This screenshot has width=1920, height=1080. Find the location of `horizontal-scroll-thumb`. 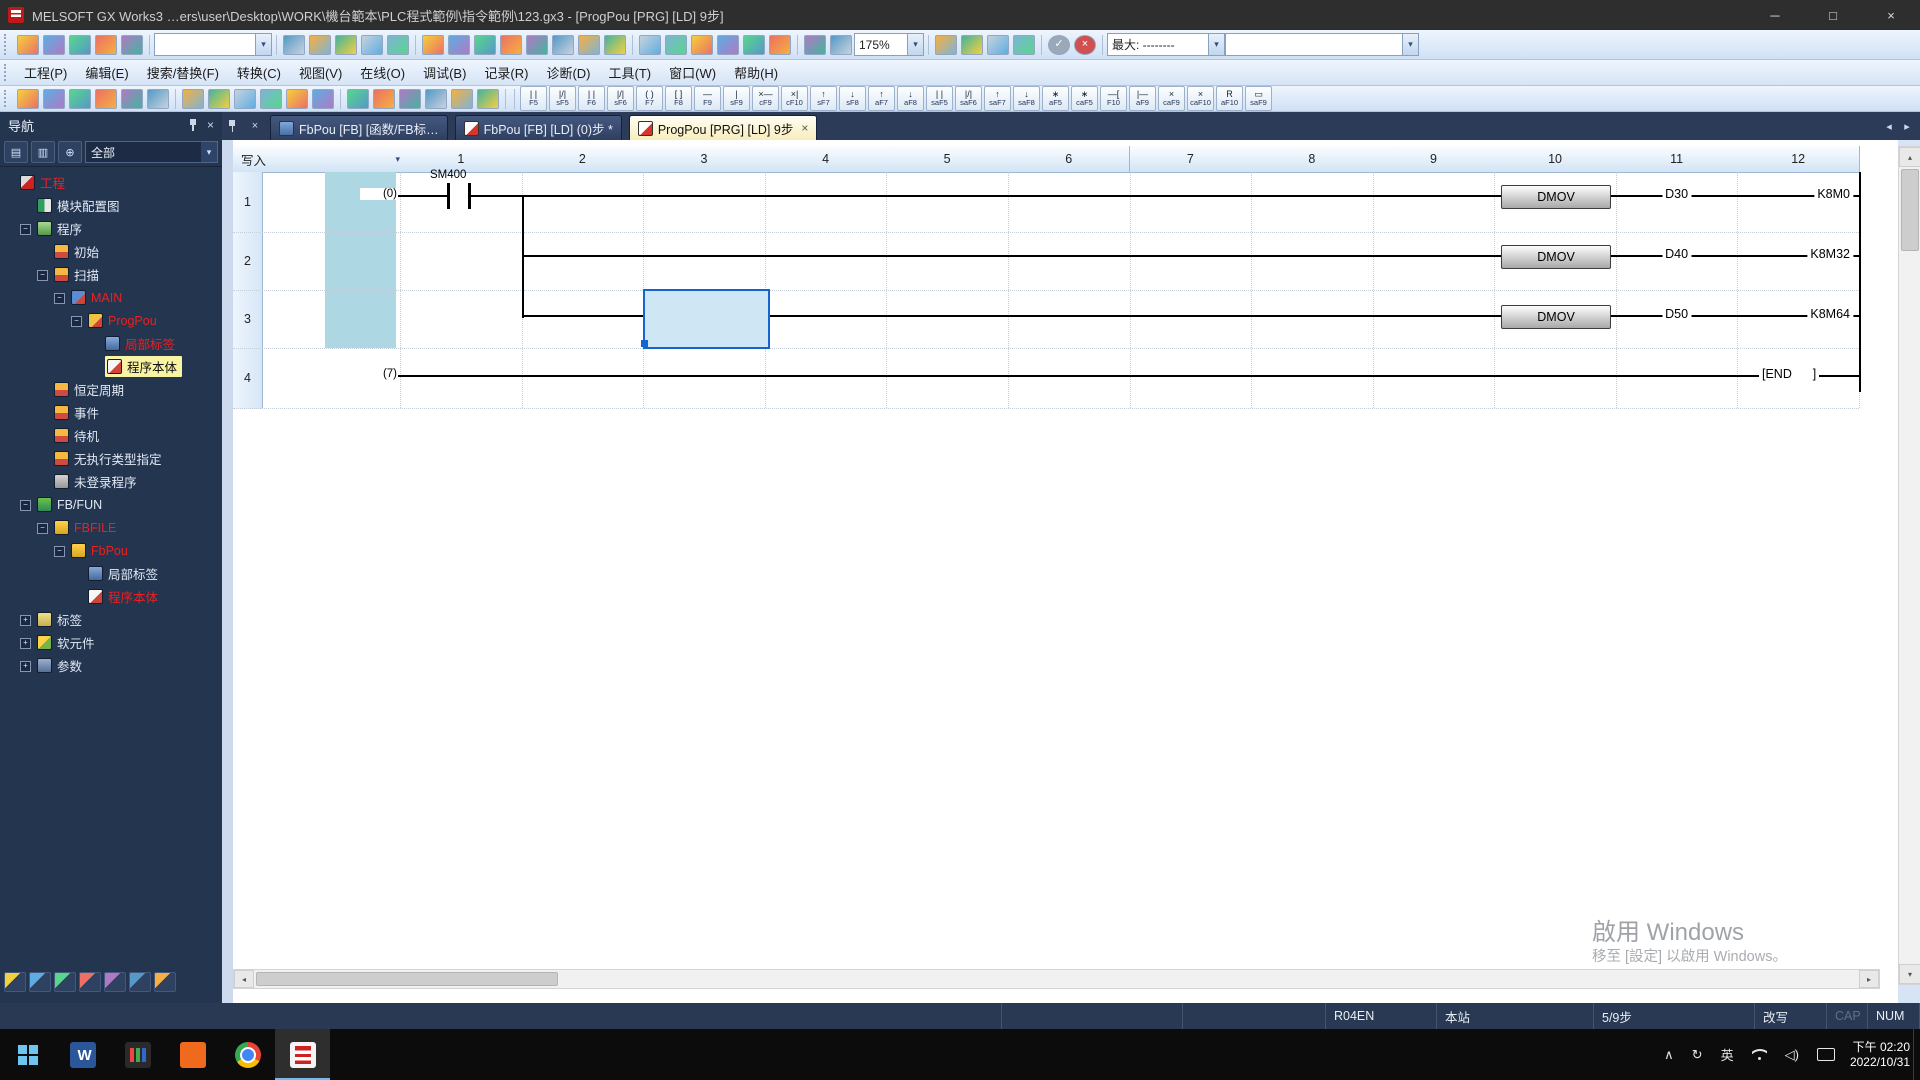

horizontal-scroll-thumb is located at coordinates (407, 979).